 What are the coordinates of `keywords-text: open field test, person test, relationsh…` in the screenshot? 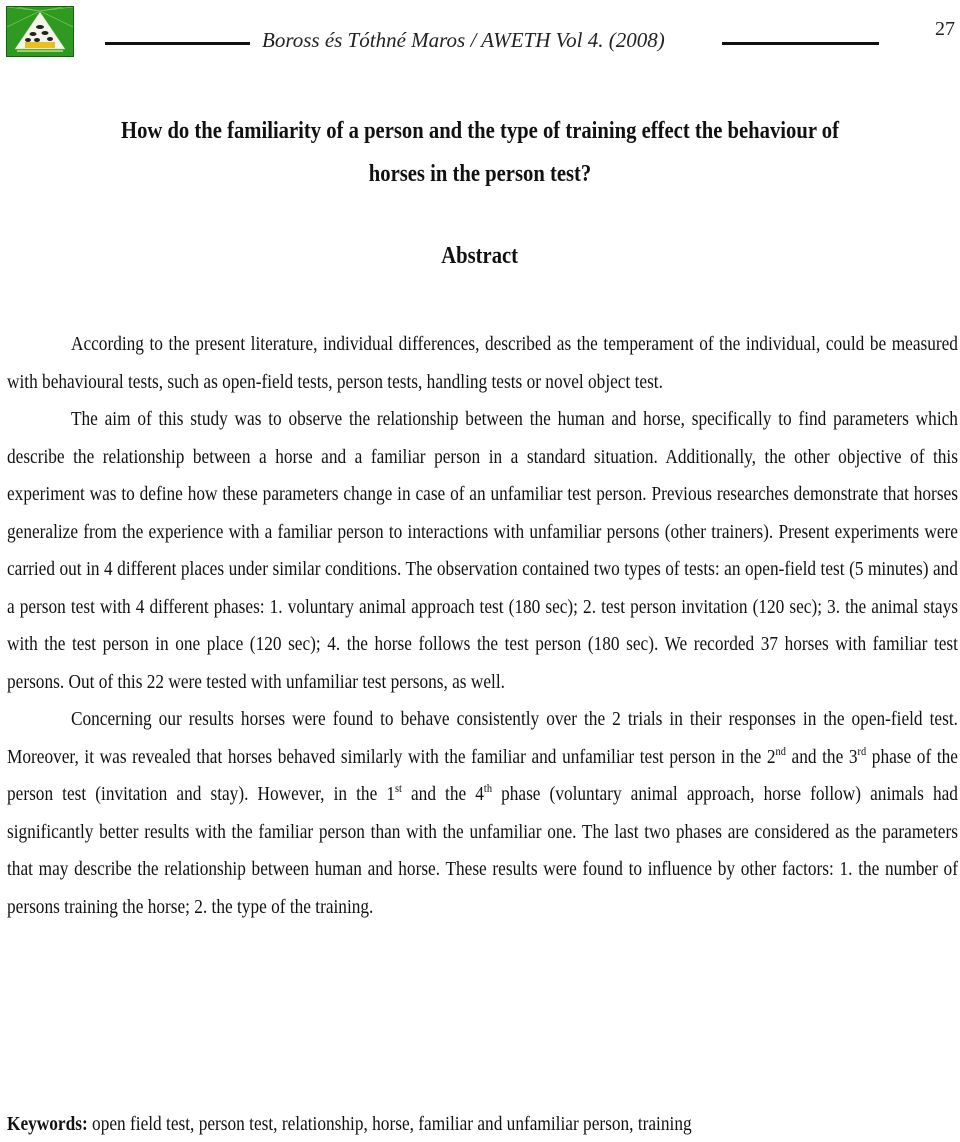 It's located at (389, 1124).